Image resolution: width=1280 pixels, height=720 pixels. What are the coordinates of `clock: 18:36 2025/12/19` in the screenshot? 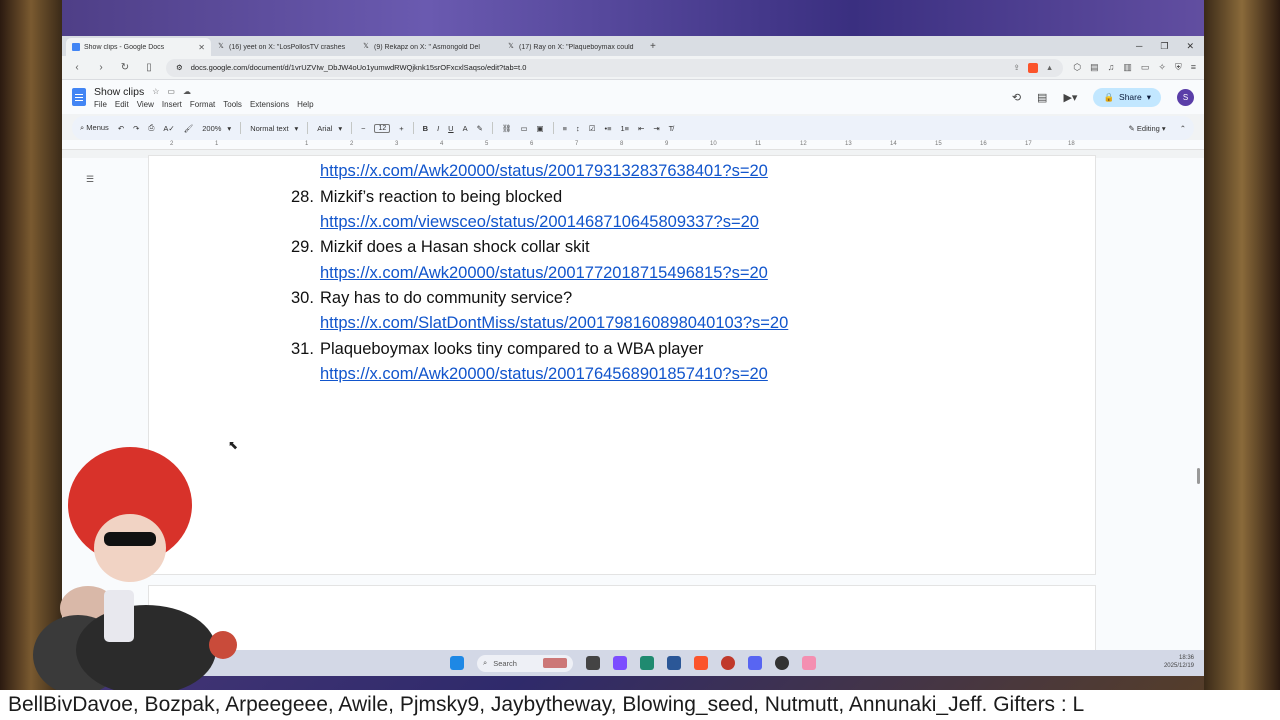 It's located at (1179, 662).